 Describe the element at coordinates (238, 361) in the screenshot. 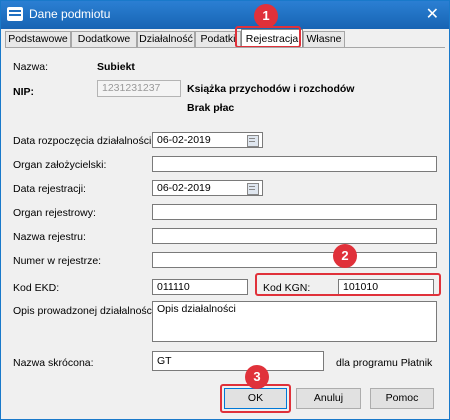

I see `short-name-field: GT` at that location.